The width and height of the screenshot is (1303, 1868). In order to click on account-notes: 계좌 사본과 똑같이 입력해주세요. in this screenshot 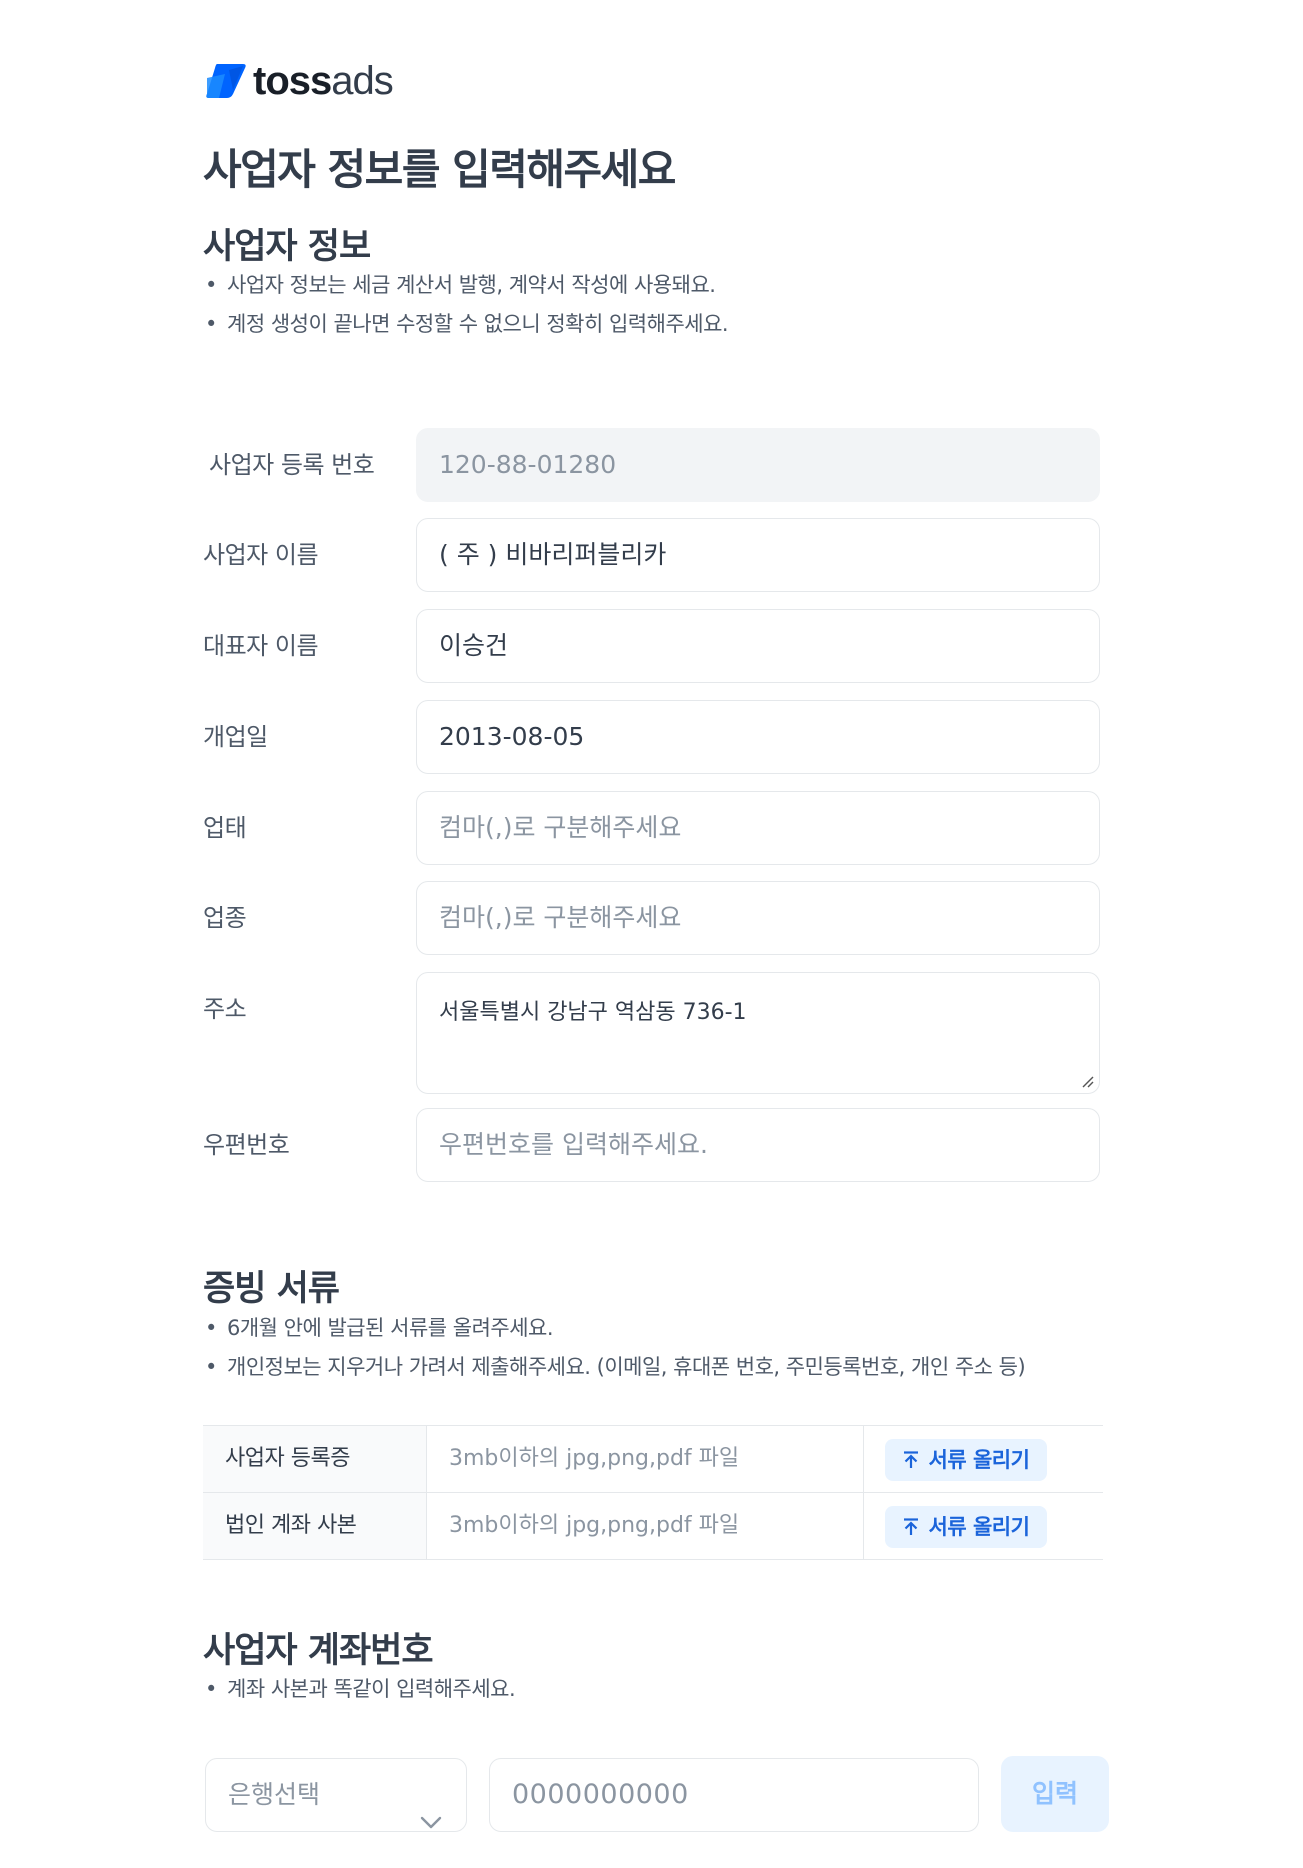, I will do `click(359, 1689)`.